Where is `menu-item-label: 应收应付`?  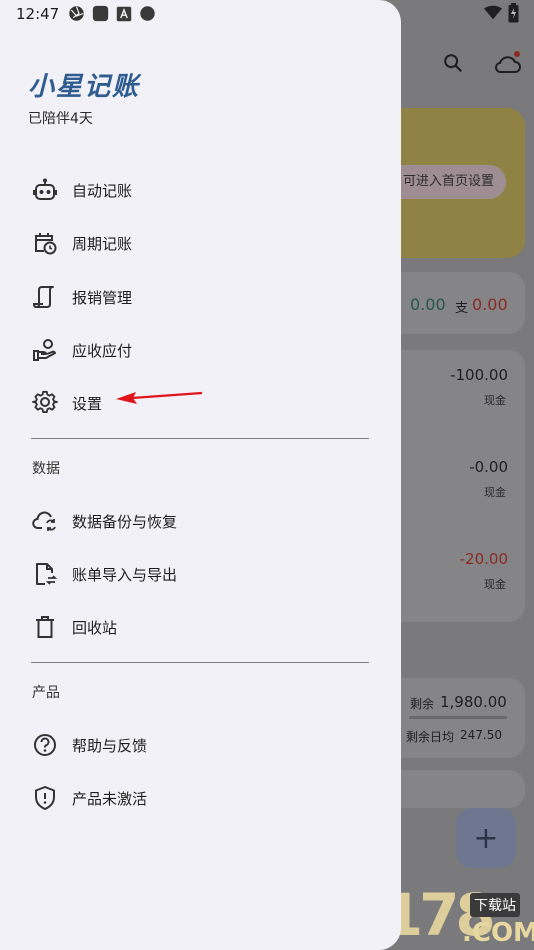 menu-item-label: 应收应付 is located at coordinates (102, 350).